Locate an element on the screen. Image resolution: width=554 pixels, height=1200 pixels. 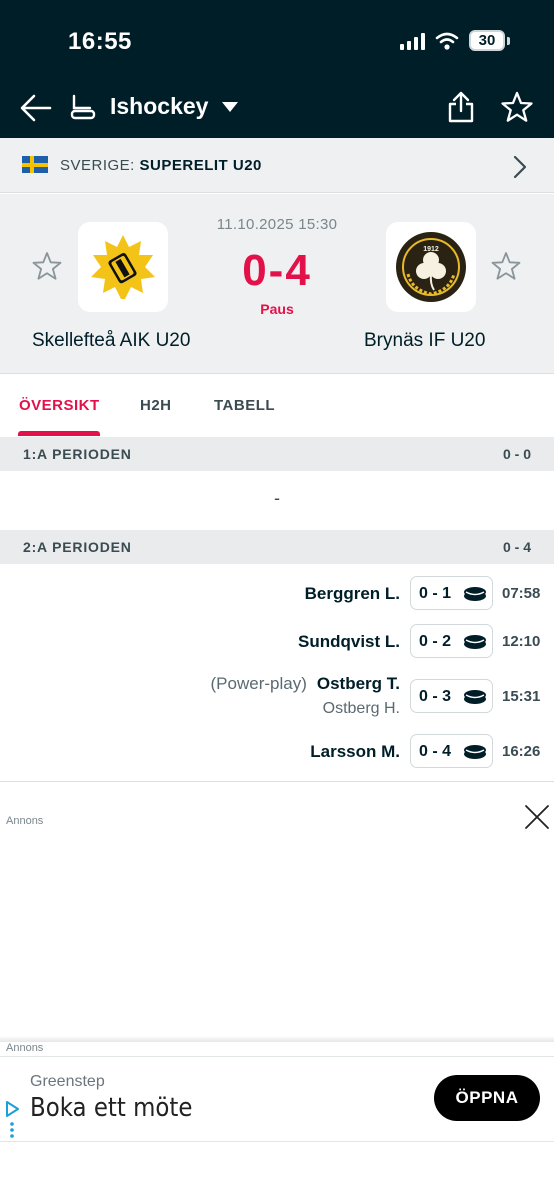
caret-down-icon is located at coordinates (230, 107).